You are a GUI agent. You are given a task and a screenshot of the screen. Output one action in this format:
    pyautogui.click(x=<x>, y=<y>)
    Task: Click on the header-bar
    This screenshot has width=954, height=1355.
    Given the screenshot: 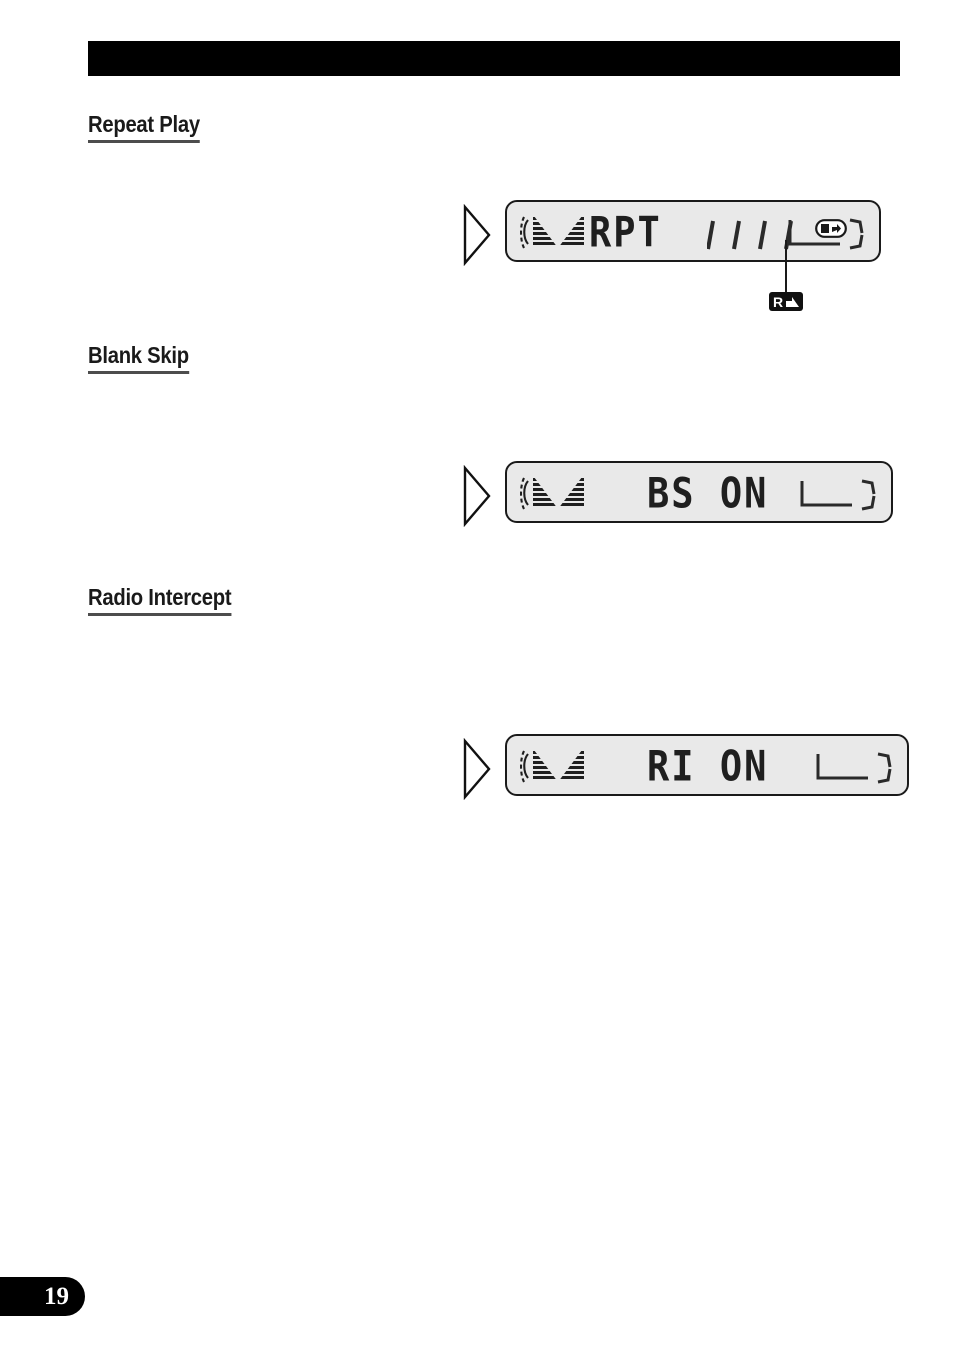 What is the action you would take?
    pyautogui.click(x=494, y=58)
    